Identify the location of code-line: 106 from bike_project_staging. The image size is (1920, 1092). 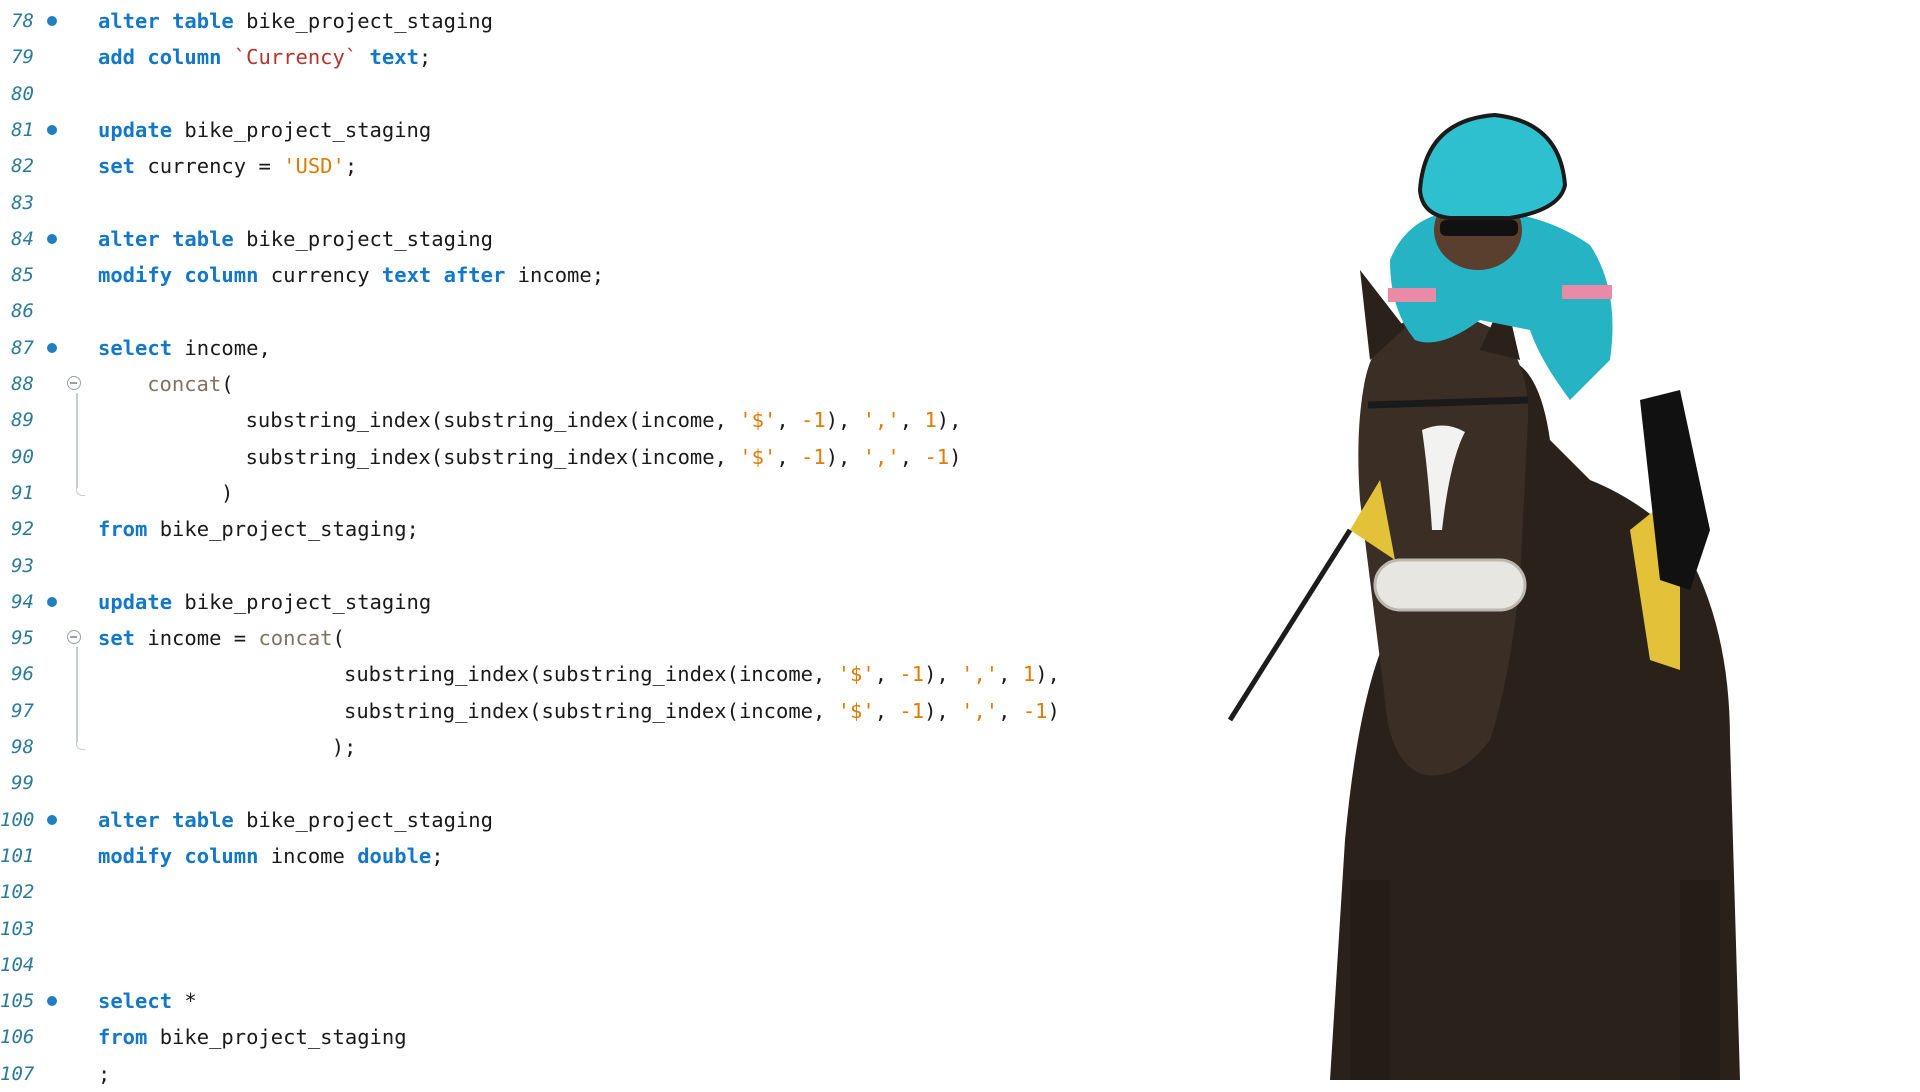
(600, 1037).